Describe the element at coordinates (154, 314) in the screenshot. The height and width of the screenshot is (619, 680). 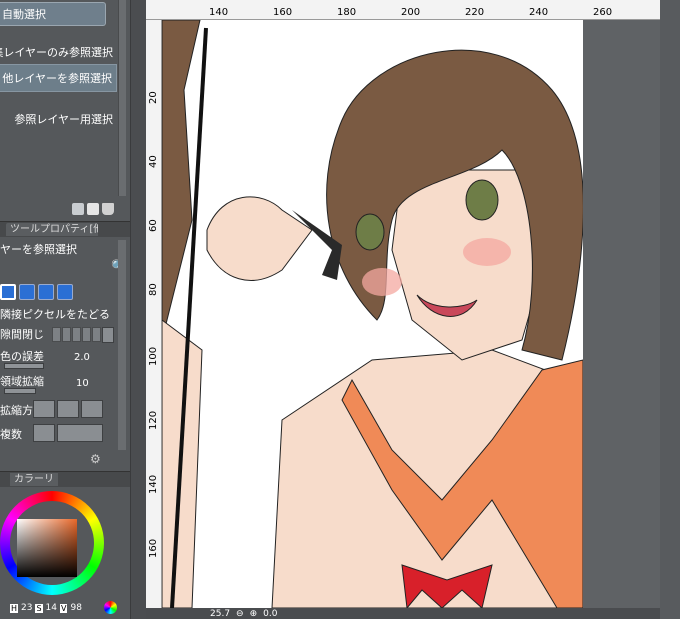
I see `ruler-vertical: 20 40 60 80 100 120 140 160` at that location.